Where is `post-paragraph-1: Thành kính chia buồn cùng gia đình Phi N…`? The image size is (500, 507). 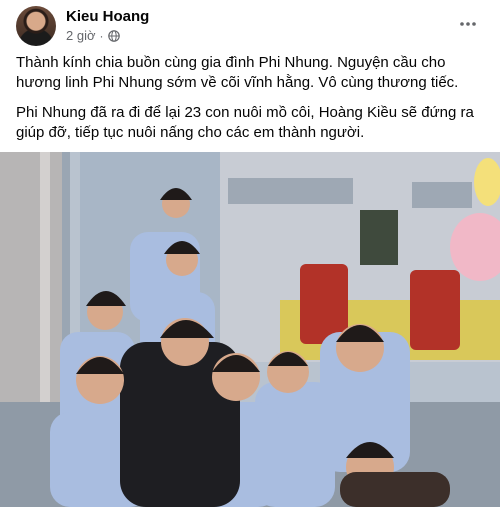 post-paragraph-1: Thành kính chia buồn cùng gia đình Phi N… is located at coordinates (237, 72).